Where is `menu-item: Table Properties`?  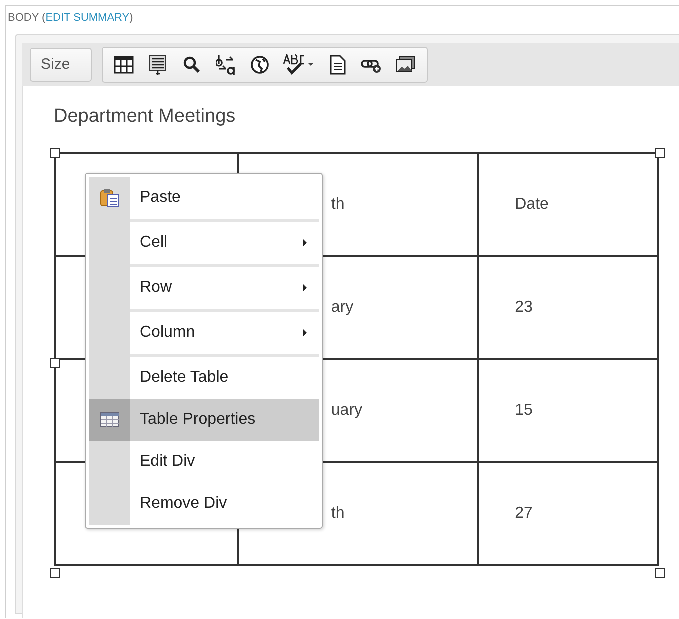 menu-item: Table Properties is located at coordinates (204, 420).